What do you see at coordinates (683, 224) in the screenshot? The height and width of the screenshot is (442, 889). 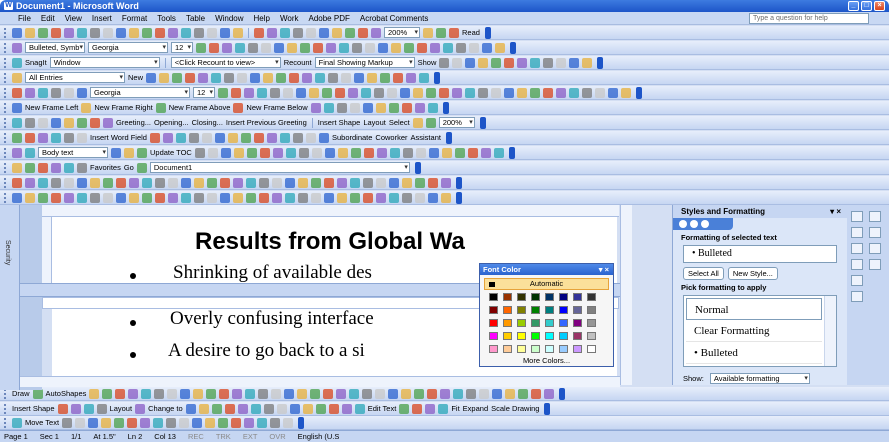 I see `back-icon` at bounding box center [683, 224].